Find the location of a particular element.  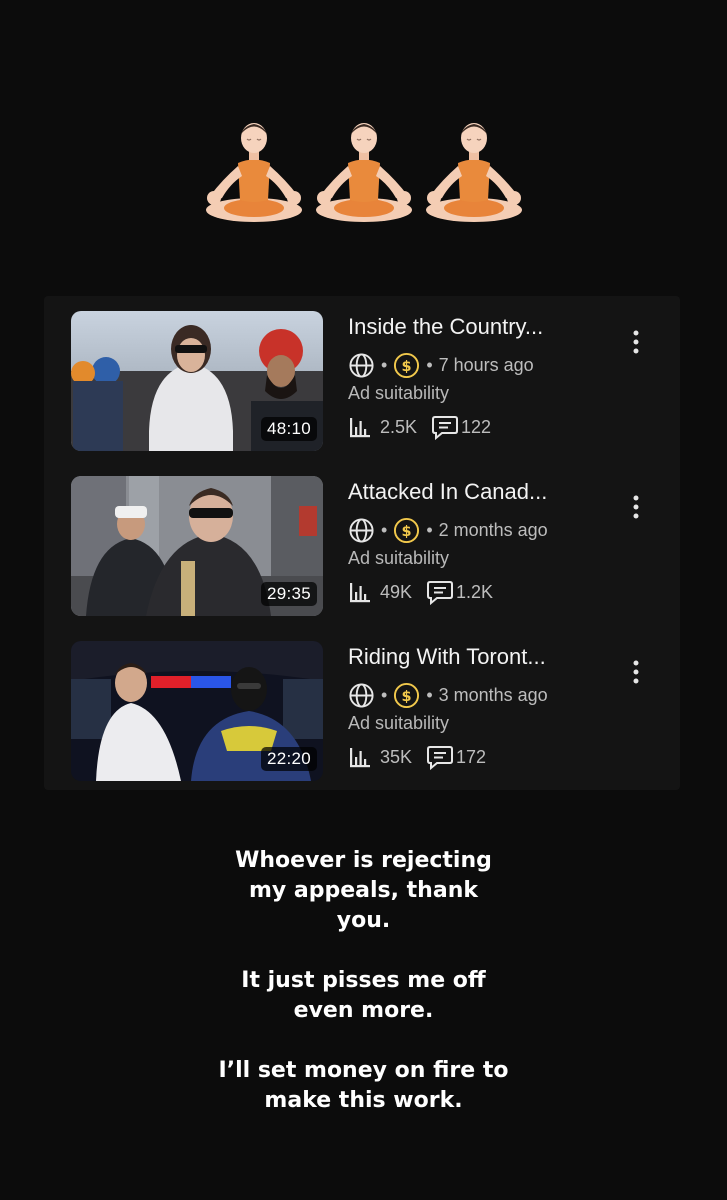

video-info-row: • $ • 7 hours ago is located at coordinates (478, 365).